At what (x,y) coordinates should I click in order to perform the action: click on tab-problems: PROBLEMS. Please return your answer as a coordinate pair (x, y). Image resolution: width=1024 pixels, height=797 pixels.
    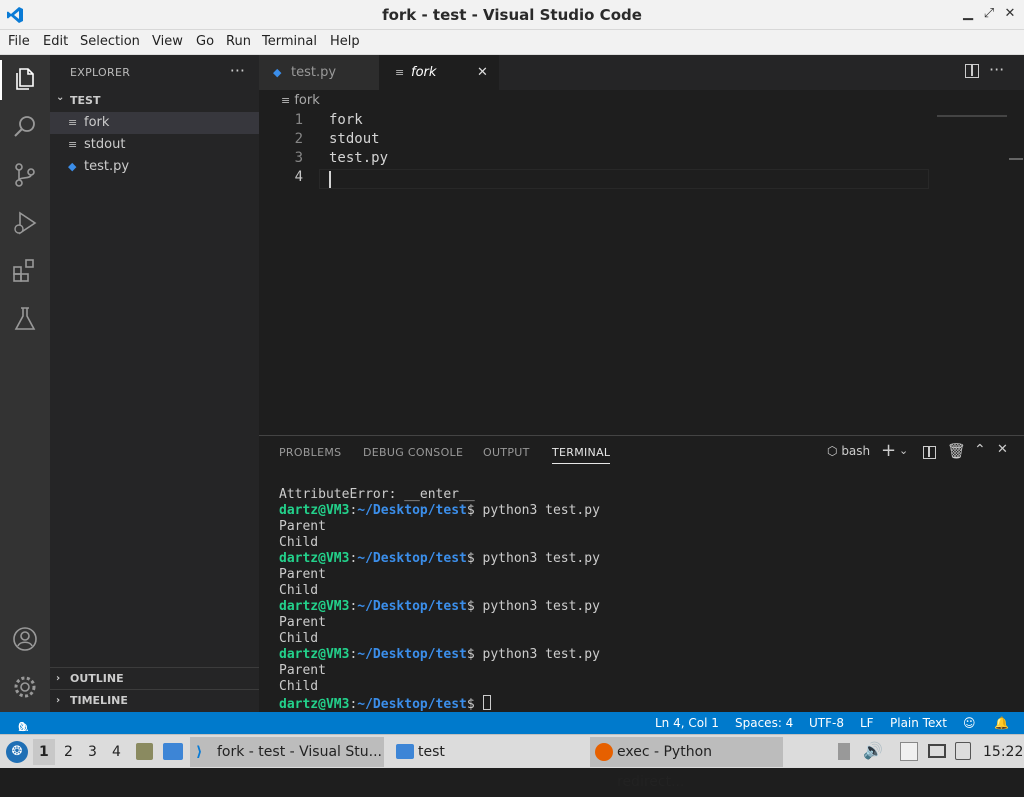
    Looking at the image, I should click on (310, 452).